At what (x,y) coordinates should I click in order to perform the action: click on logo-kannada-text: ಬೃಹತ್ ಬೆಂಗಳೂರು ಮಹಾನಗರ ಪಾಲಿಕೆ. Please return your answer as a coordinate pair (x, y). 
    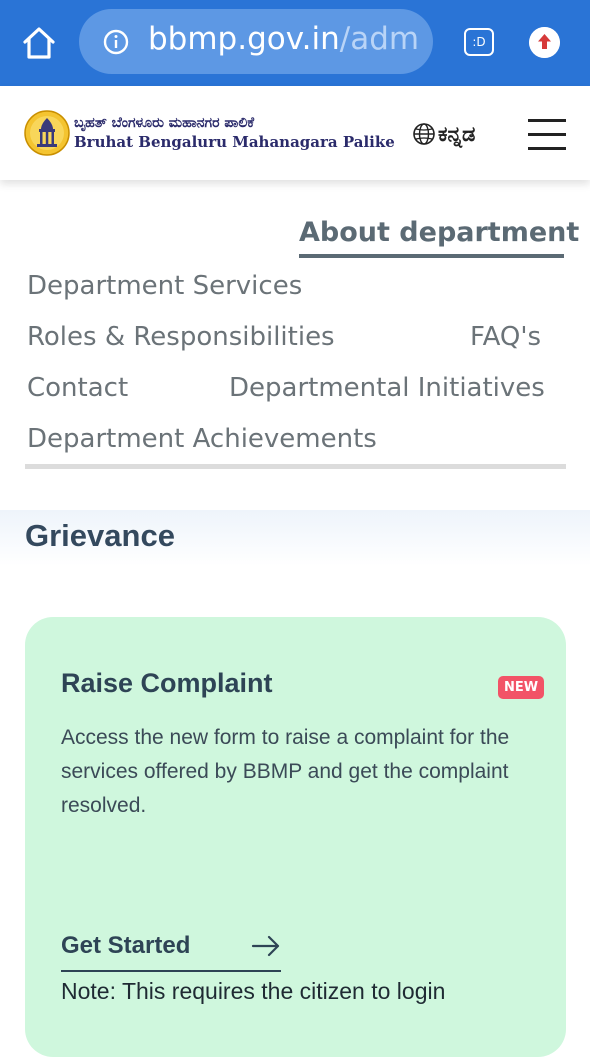
    Looking at the image, I should click on (164, 123).